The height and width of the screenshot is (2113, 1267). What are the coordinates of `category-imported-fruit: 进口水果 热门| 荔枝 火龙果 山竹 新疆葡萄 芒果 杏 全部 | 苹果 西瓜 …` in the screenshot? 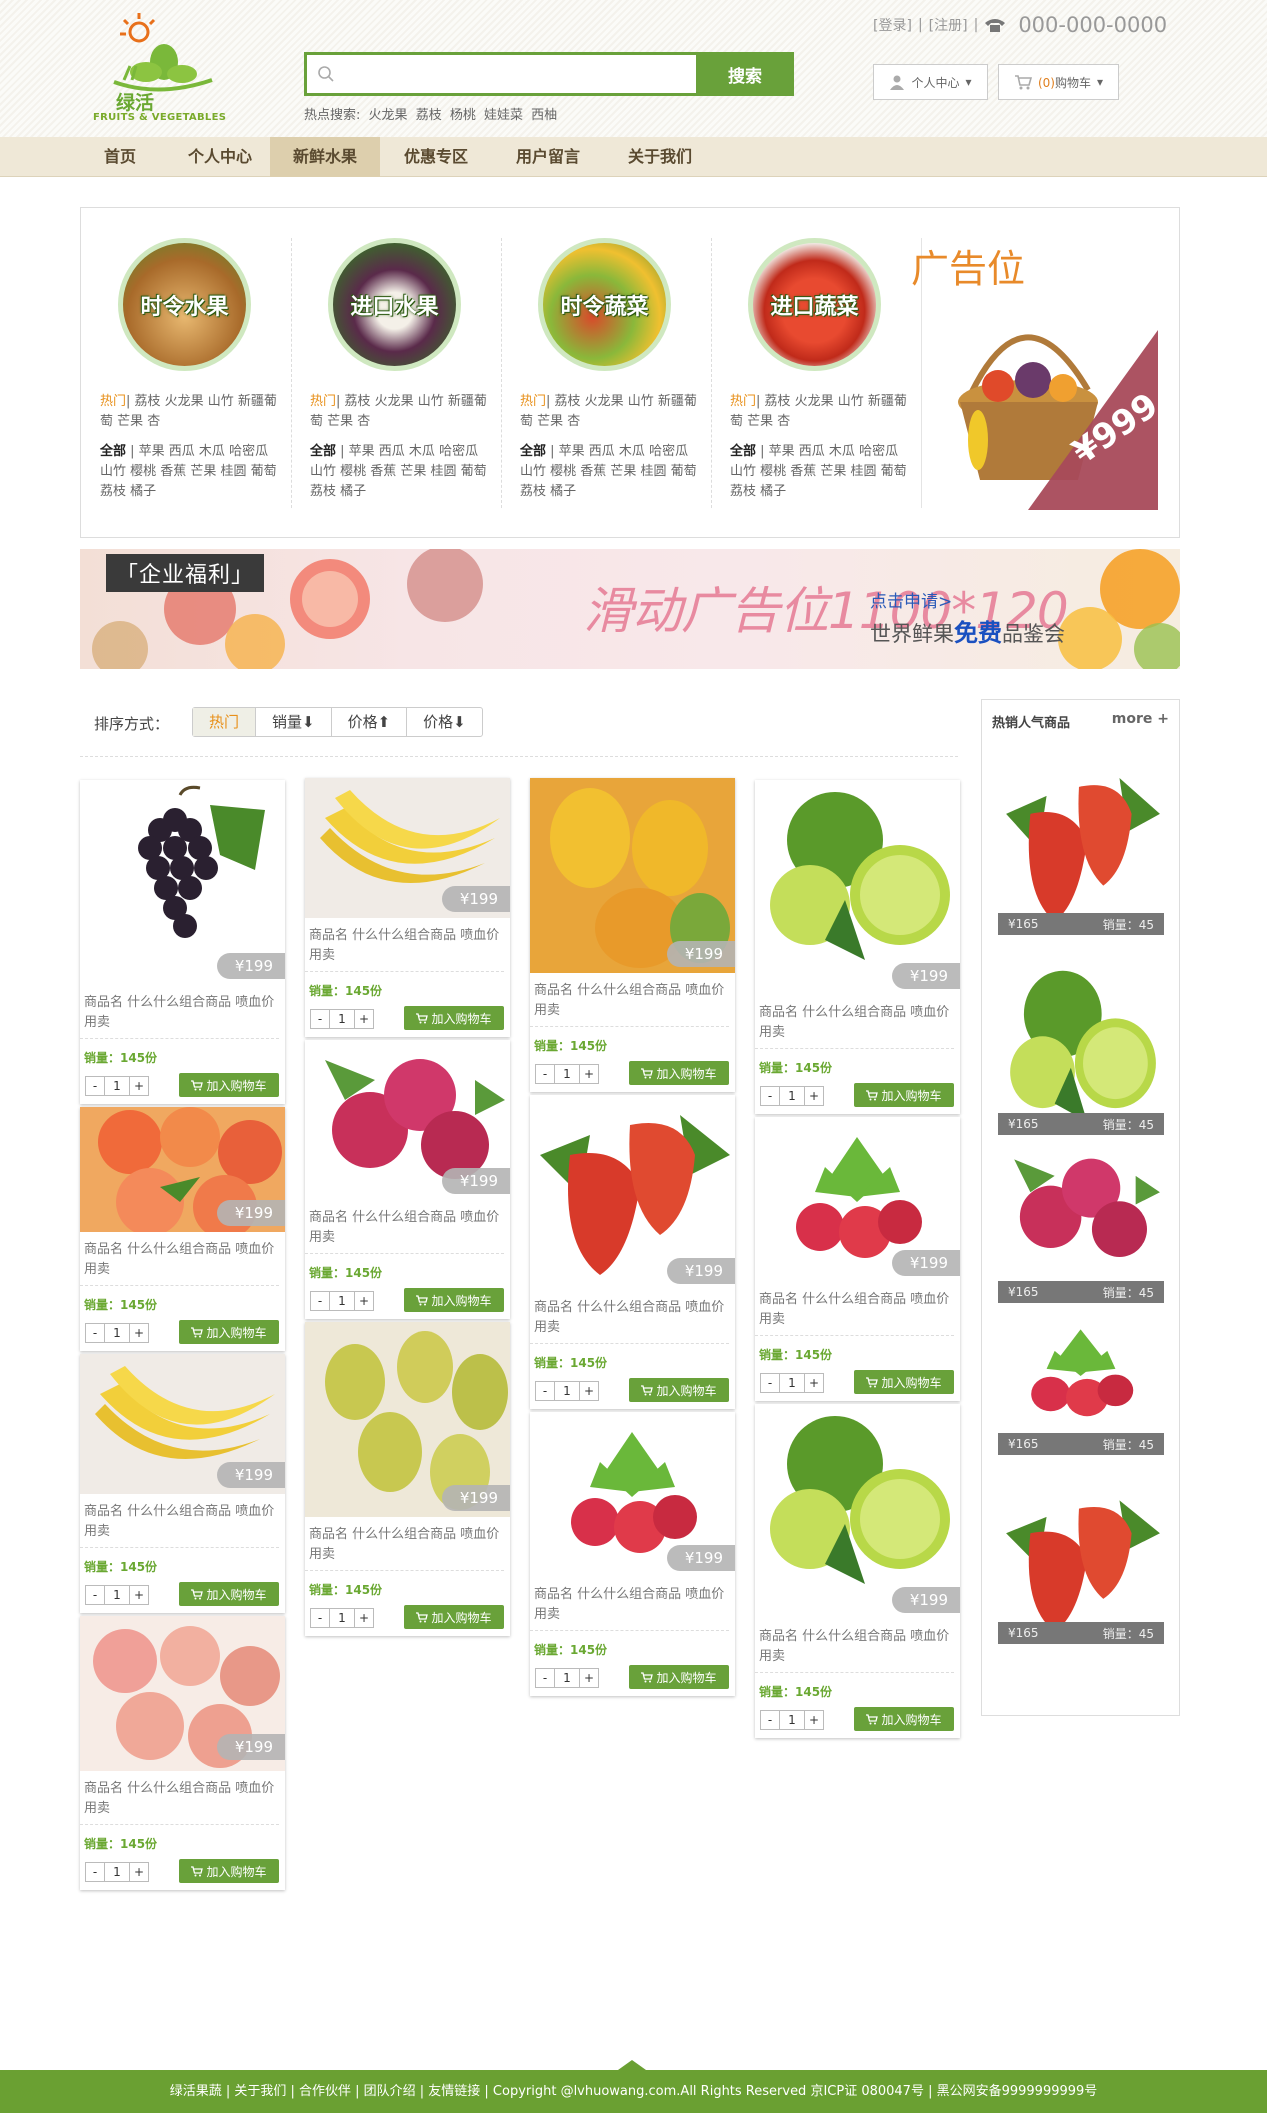 It's located at (396, 373).